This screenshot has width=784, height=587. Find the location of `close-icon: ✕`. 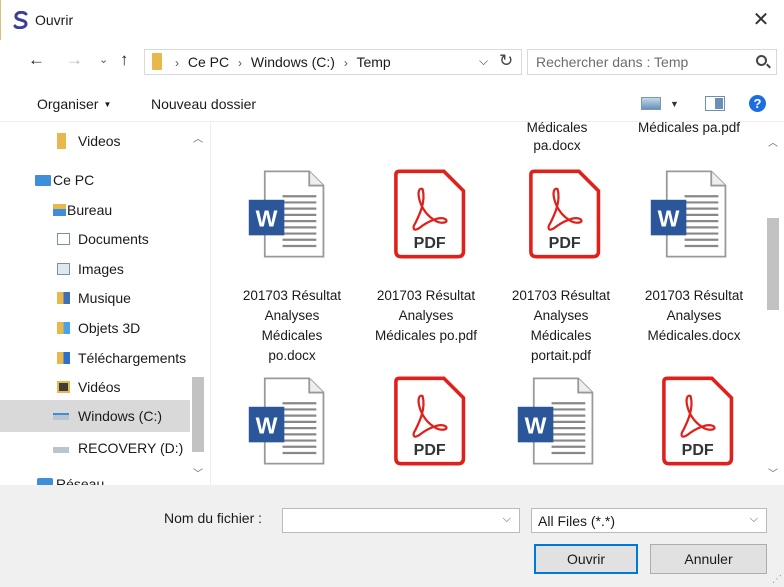

close-icon: ✕ is located at coordinates (761, 20).